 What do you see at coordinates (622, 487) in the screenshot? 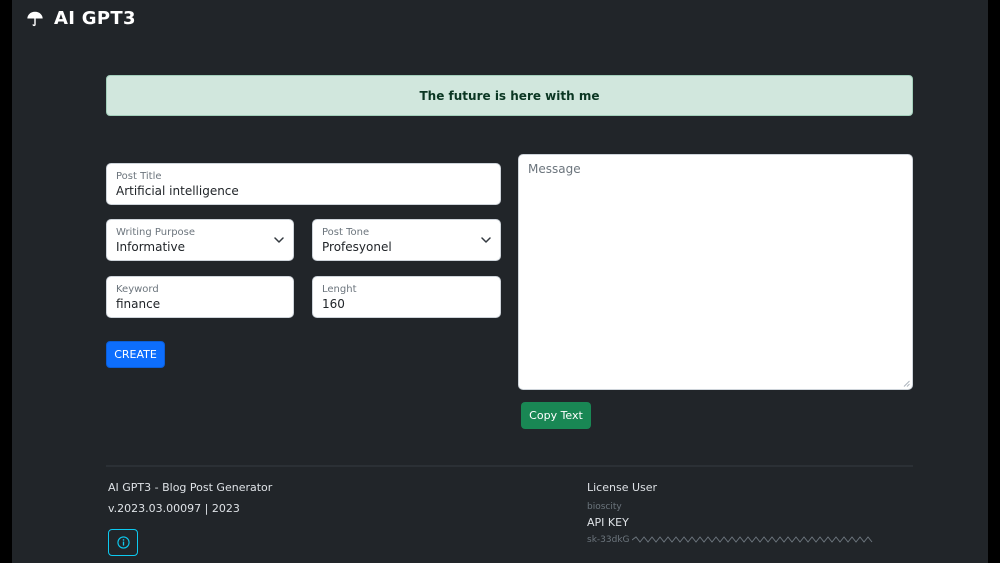
I see `license-user-label: License User` at bounding box center [622, 487].